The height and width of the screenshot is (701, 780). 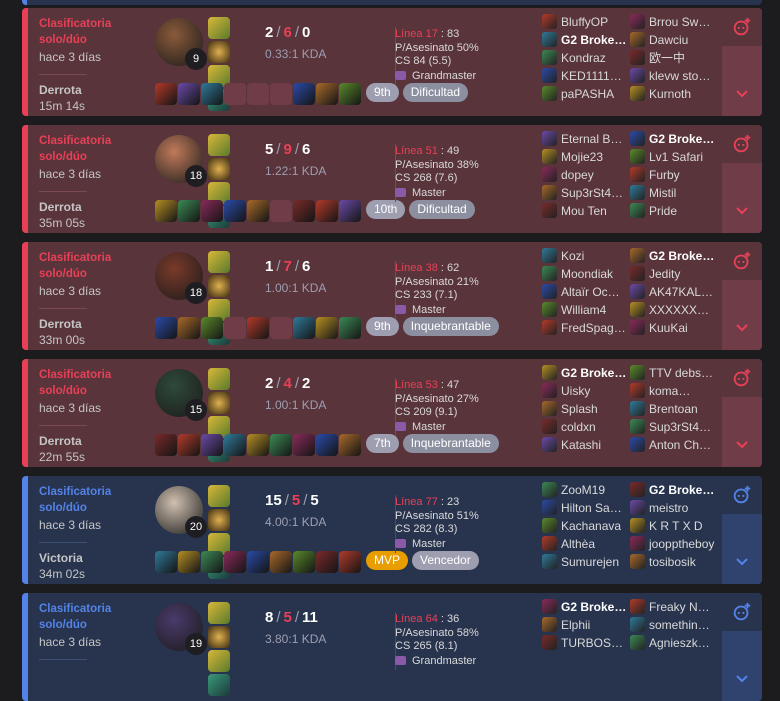 What do you see at coordinates (586, 255) in the screenshot?
I see `team-player: Kozi` at bounding box center [586, 255].